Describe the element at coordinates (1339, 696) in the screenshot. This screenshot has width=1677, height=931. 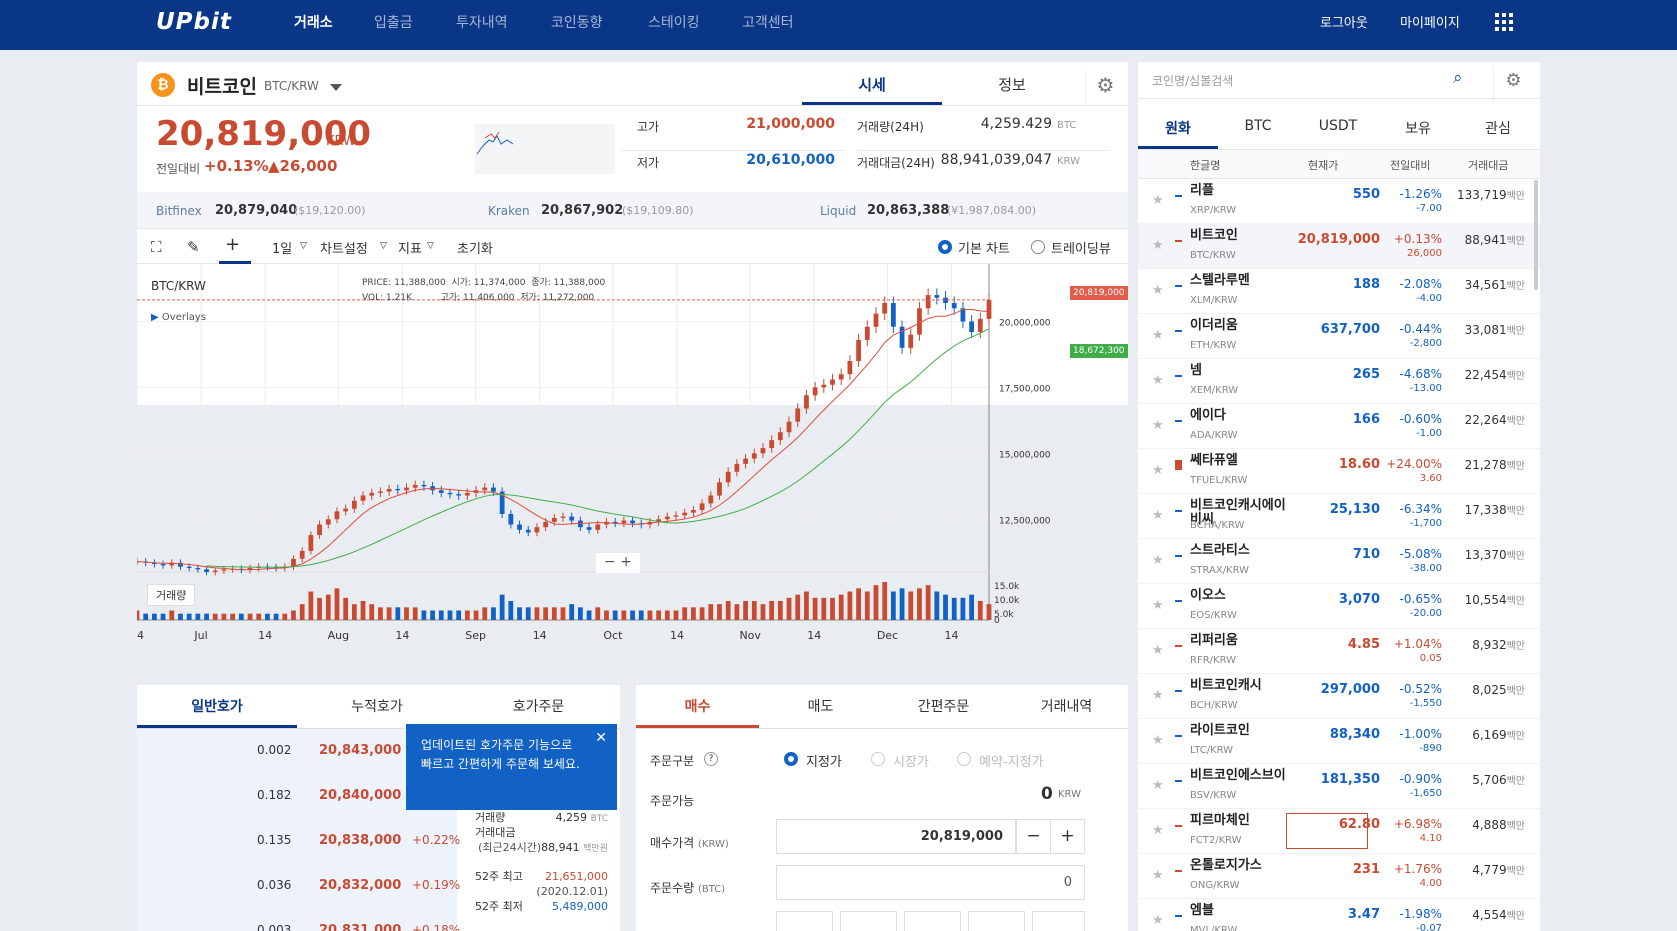
I see `coin-row: ★ 비트코인캐시 BCH/KRW 297,000 -0.52% -1,550 8,025백만` at that location.